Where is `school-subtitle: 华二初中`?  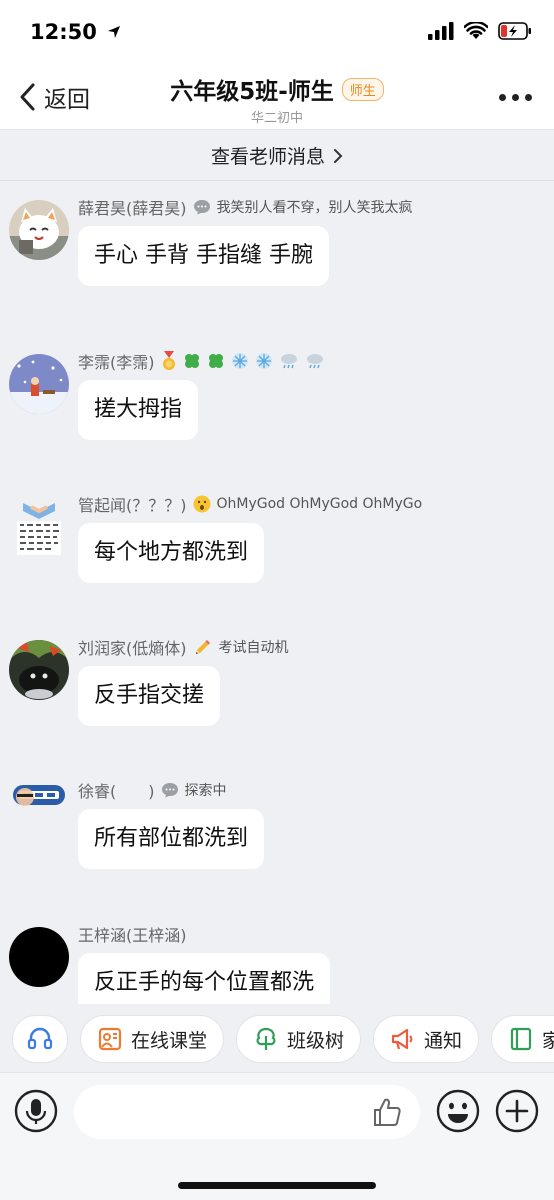 school-subtitle: 华二初中 is located at coordinates (276, 118).